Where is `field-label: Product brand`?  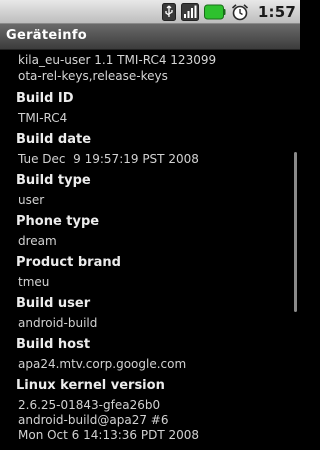 field-label: Product brand is located at coordinates (68, 262).